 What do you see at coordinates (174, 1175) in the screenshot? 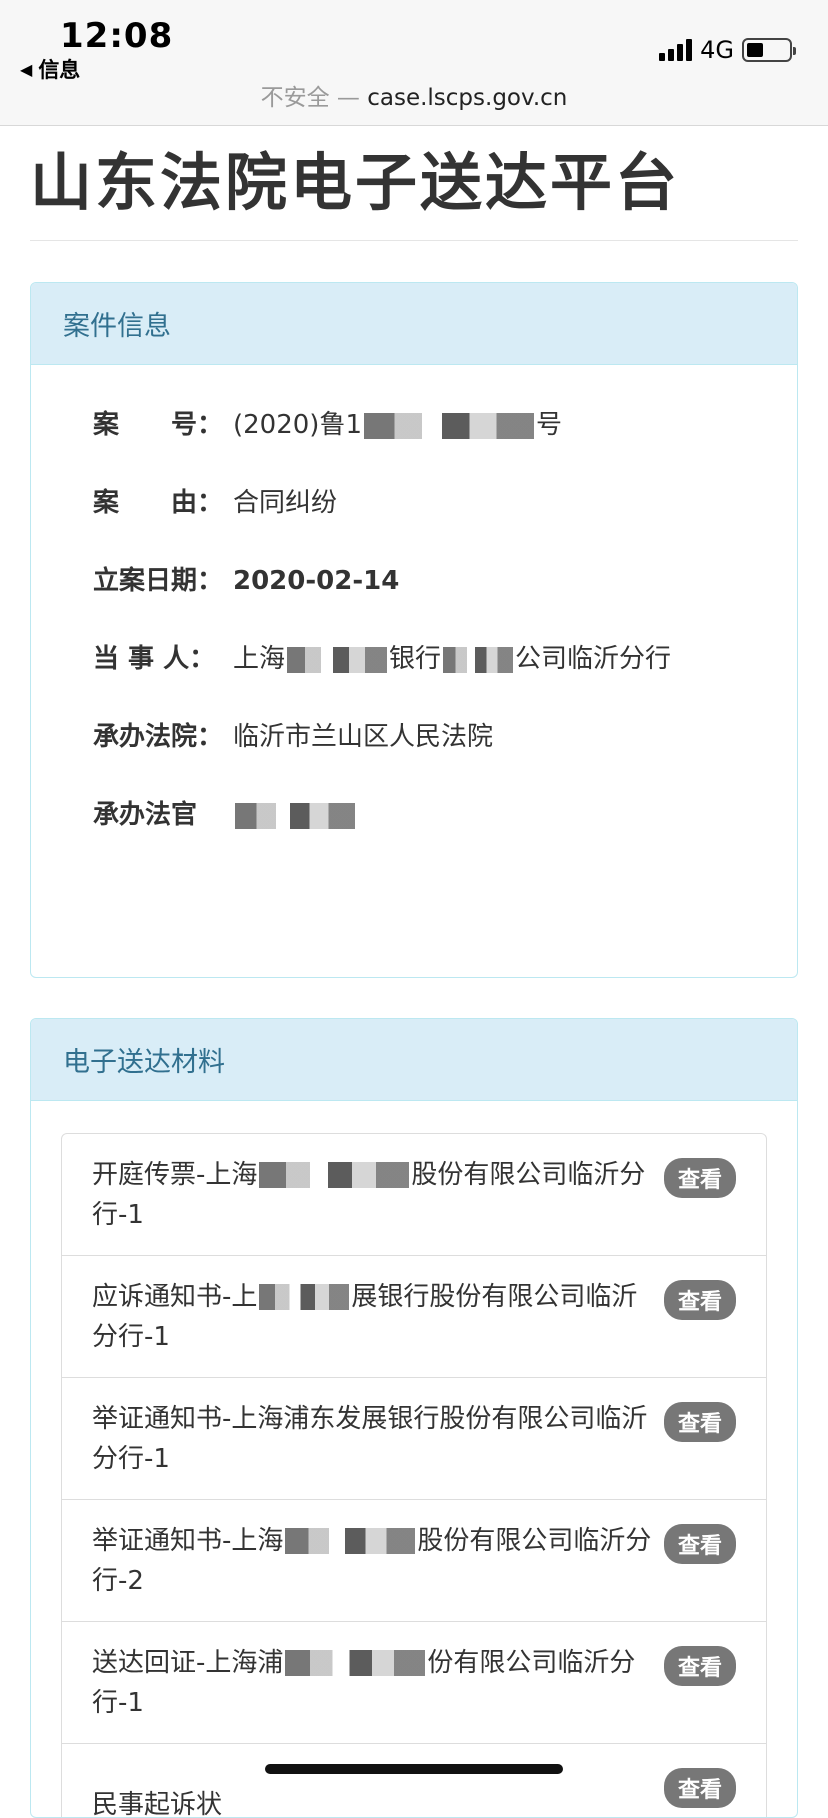
I see `material-title: 开庭传票-上海` at bounding box center [174, 1175].